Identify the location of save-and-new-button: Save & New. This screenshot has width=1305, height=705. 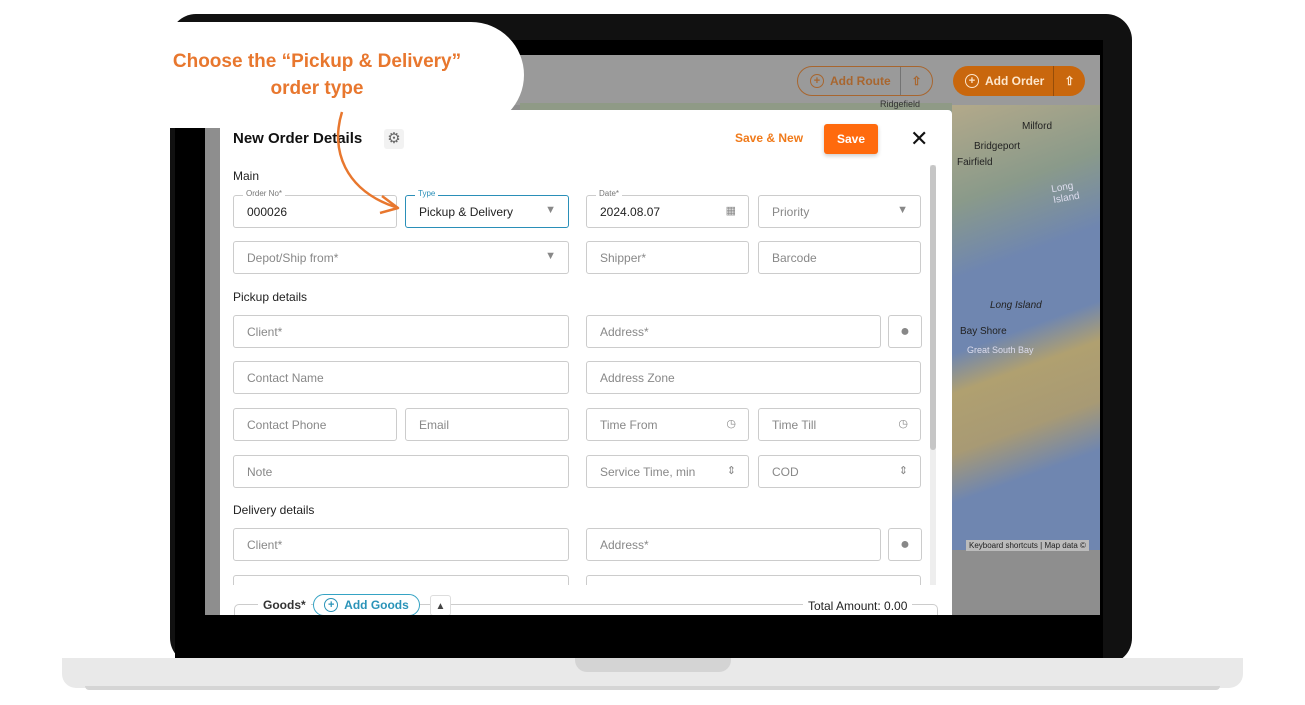
(769, 138).